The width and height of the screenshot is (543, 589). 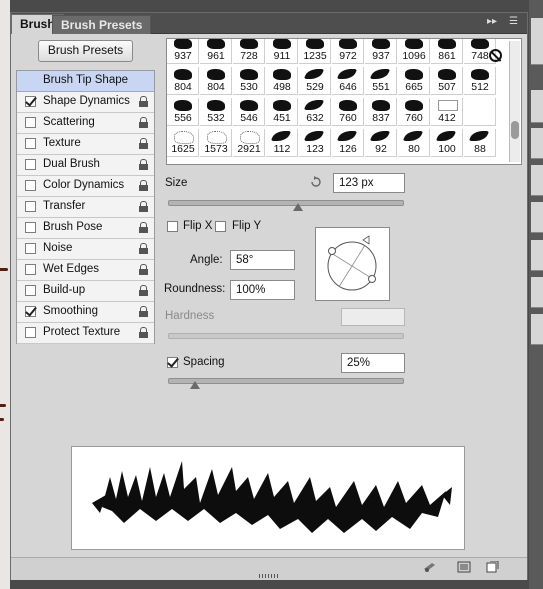 What do you see at coordinates (30, 164) in the screenshot?
I see `dual-brush-checkbox` at bounding box center [30, 164].